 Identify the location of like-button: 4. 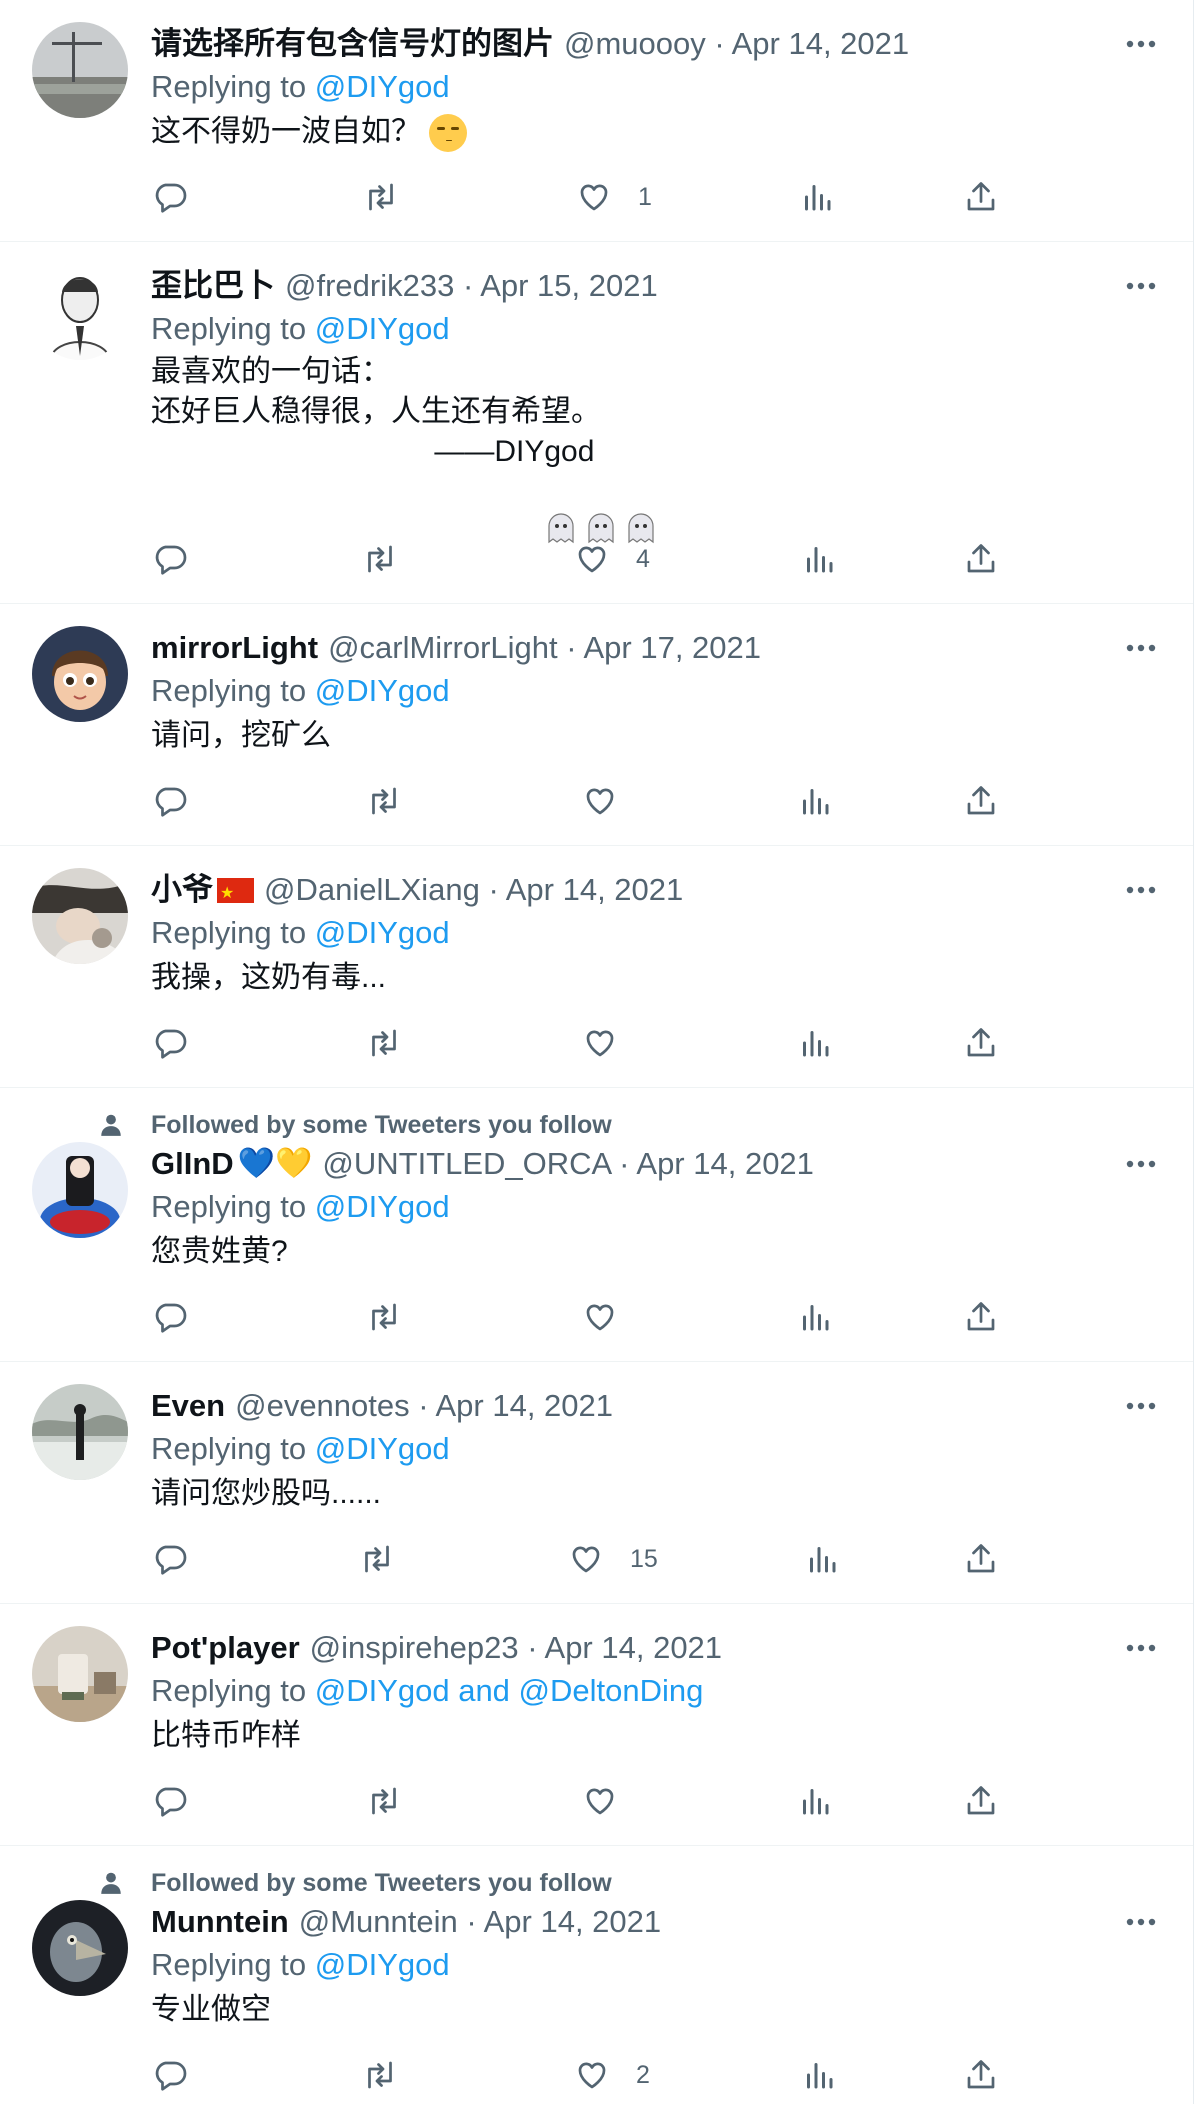
(612, 559).